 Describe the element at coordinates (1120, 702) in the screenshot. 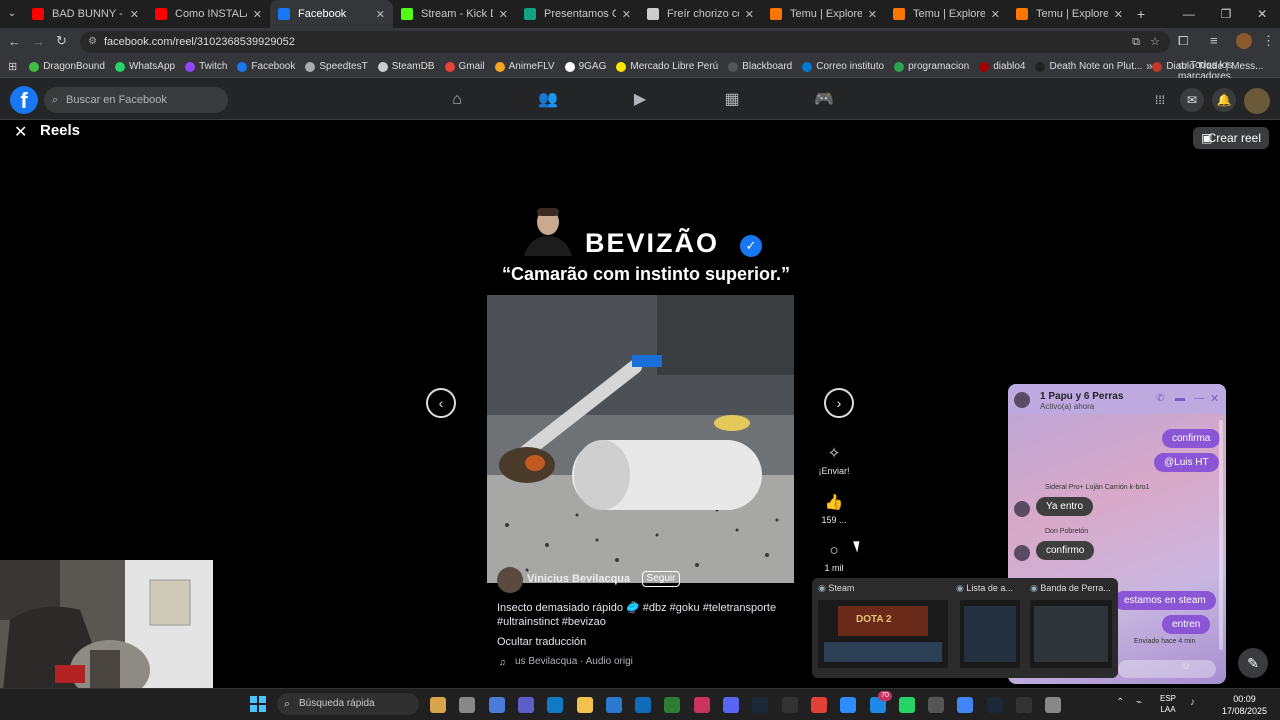

I see `tray-chevron-icon: ⌃` at that location.